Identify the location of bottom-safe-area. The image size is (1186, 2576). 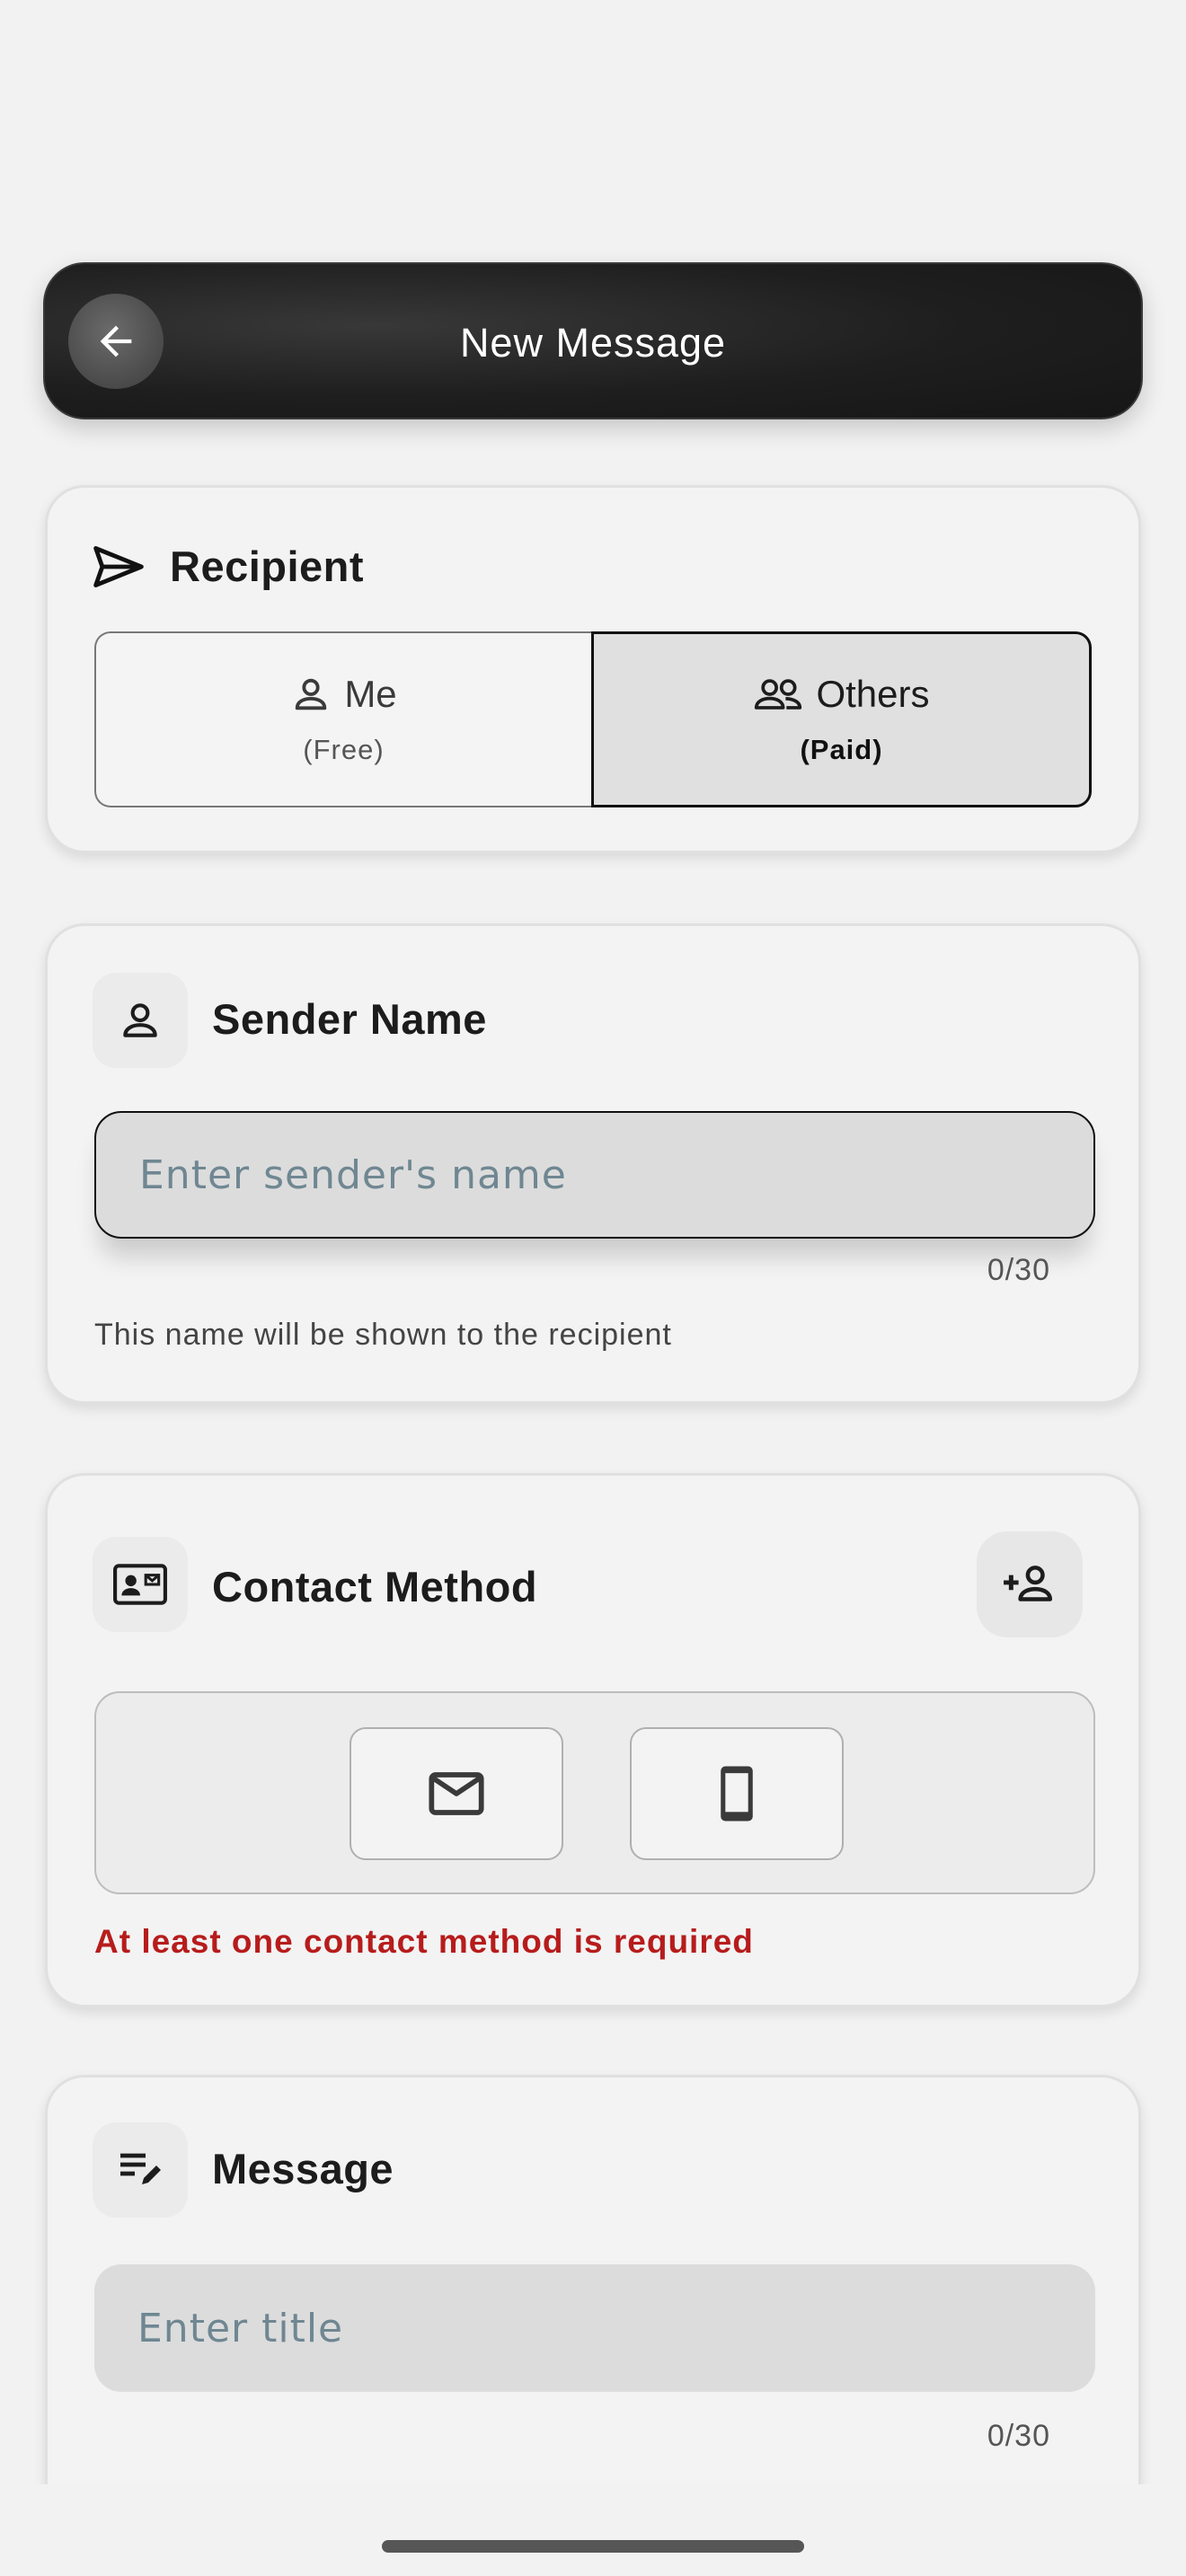
(593, 2530).